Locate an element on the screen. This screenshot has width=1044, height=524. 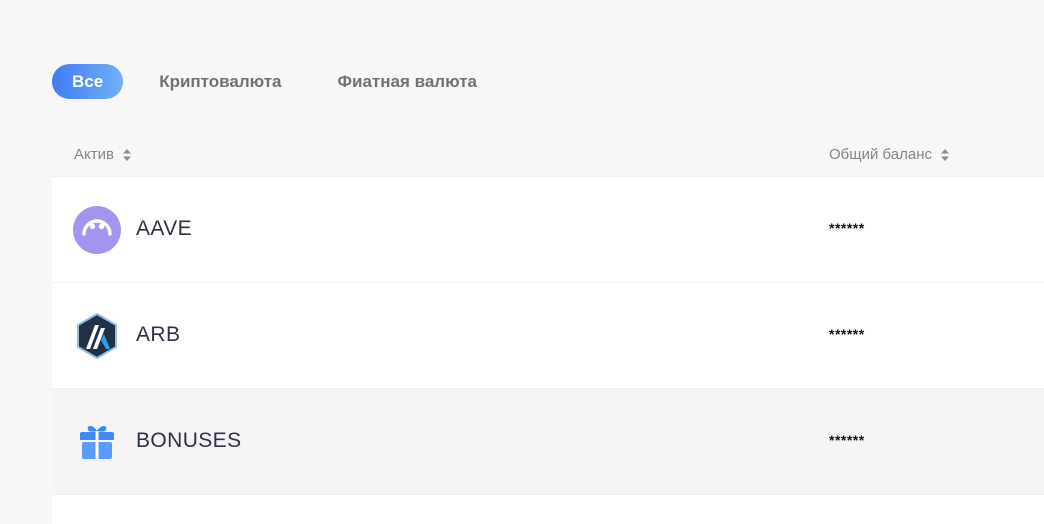
asset-name: BONUSES is located at coordinates (189, 440).